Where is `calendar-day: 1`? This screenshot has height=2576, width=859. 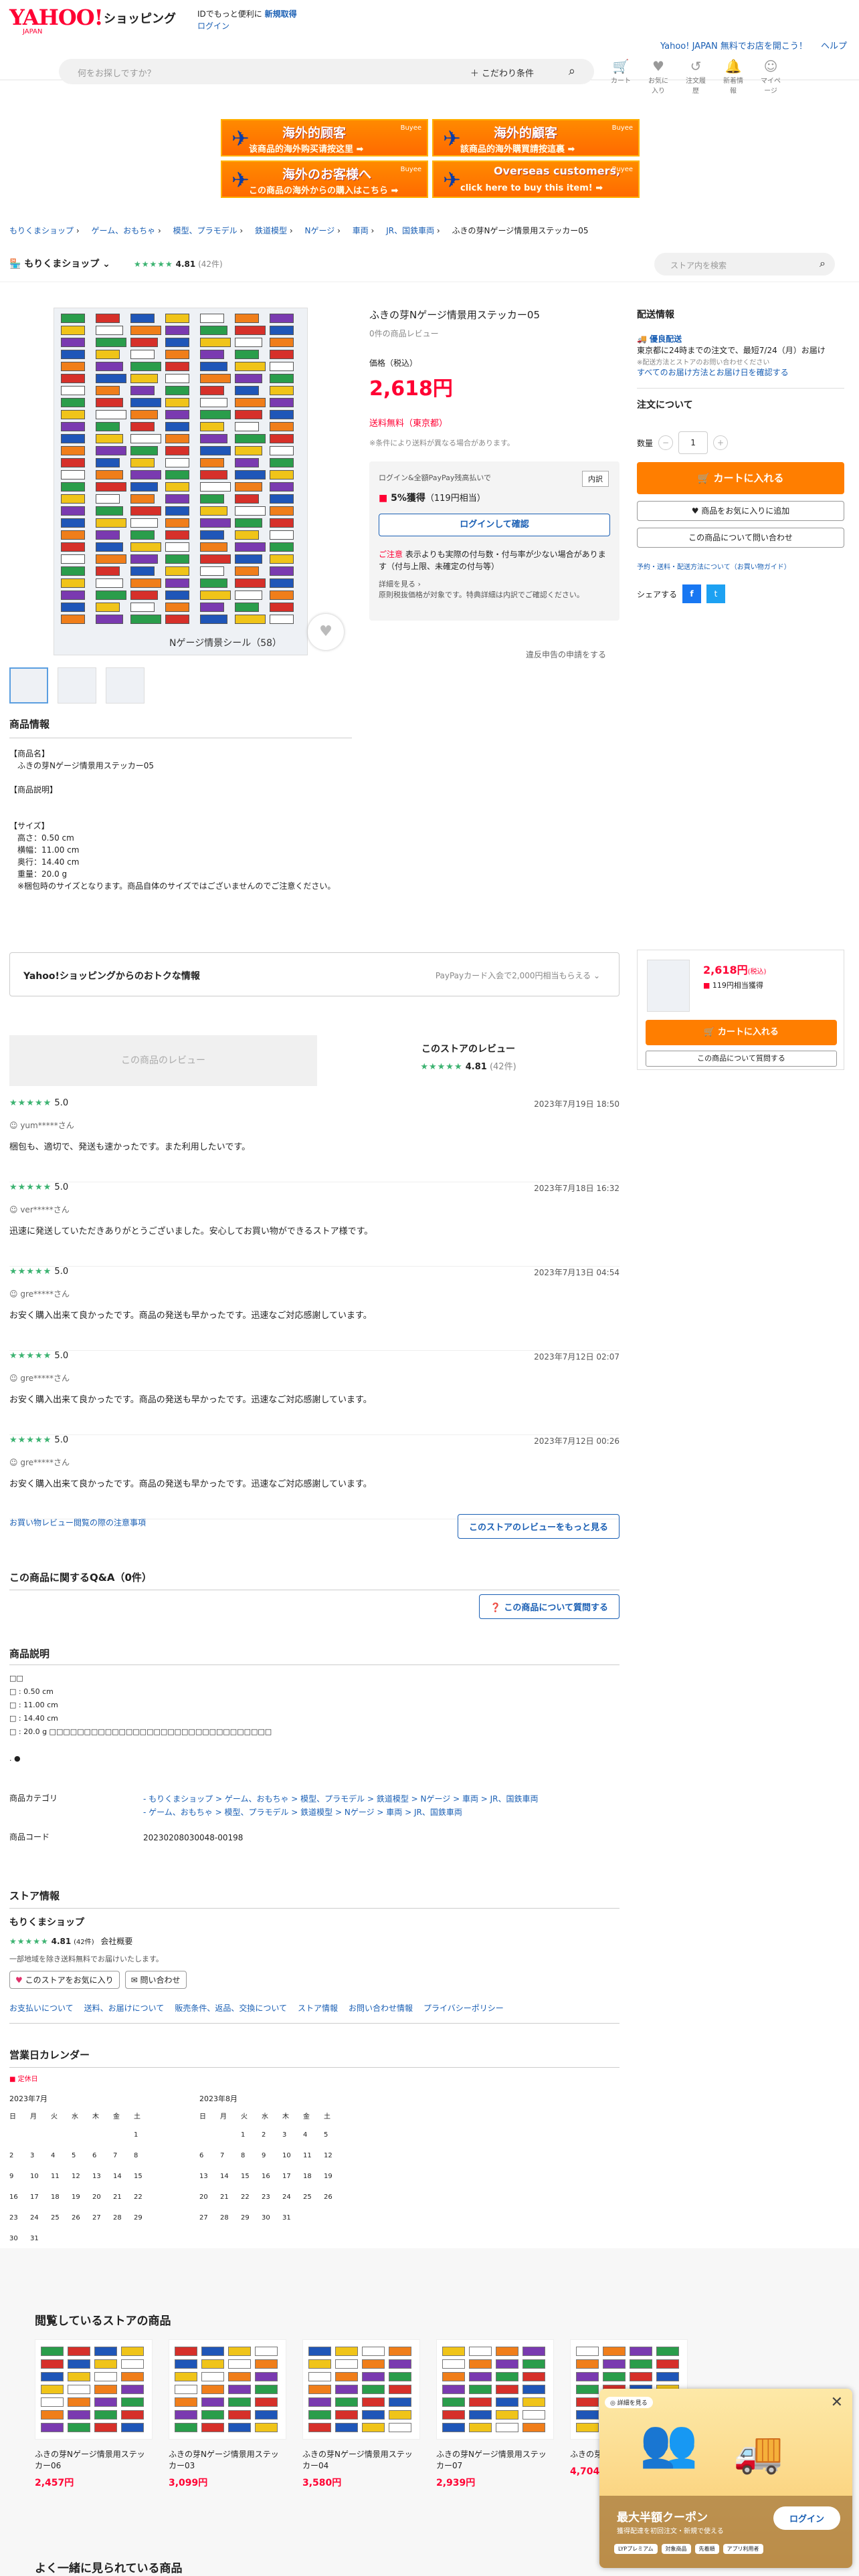
calendar-day: 1 is located at coordinates (243, 2135).